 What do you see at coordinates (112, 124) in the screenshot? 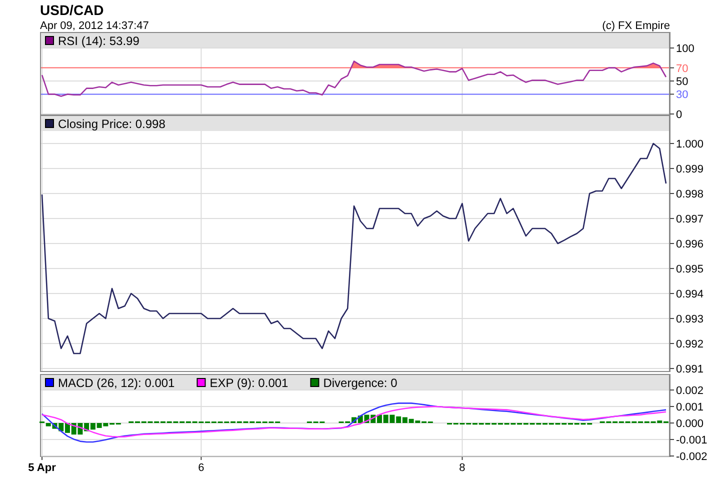
I see `legend-label: Closing Price: 0.998` at bounding box center [112, 124].